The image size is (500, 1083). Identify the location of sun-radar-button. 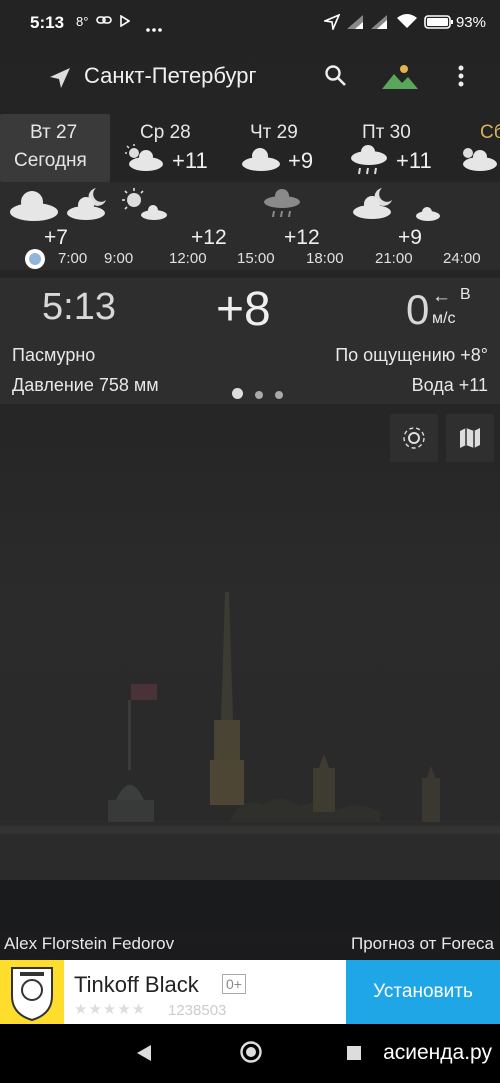
(414, 438).